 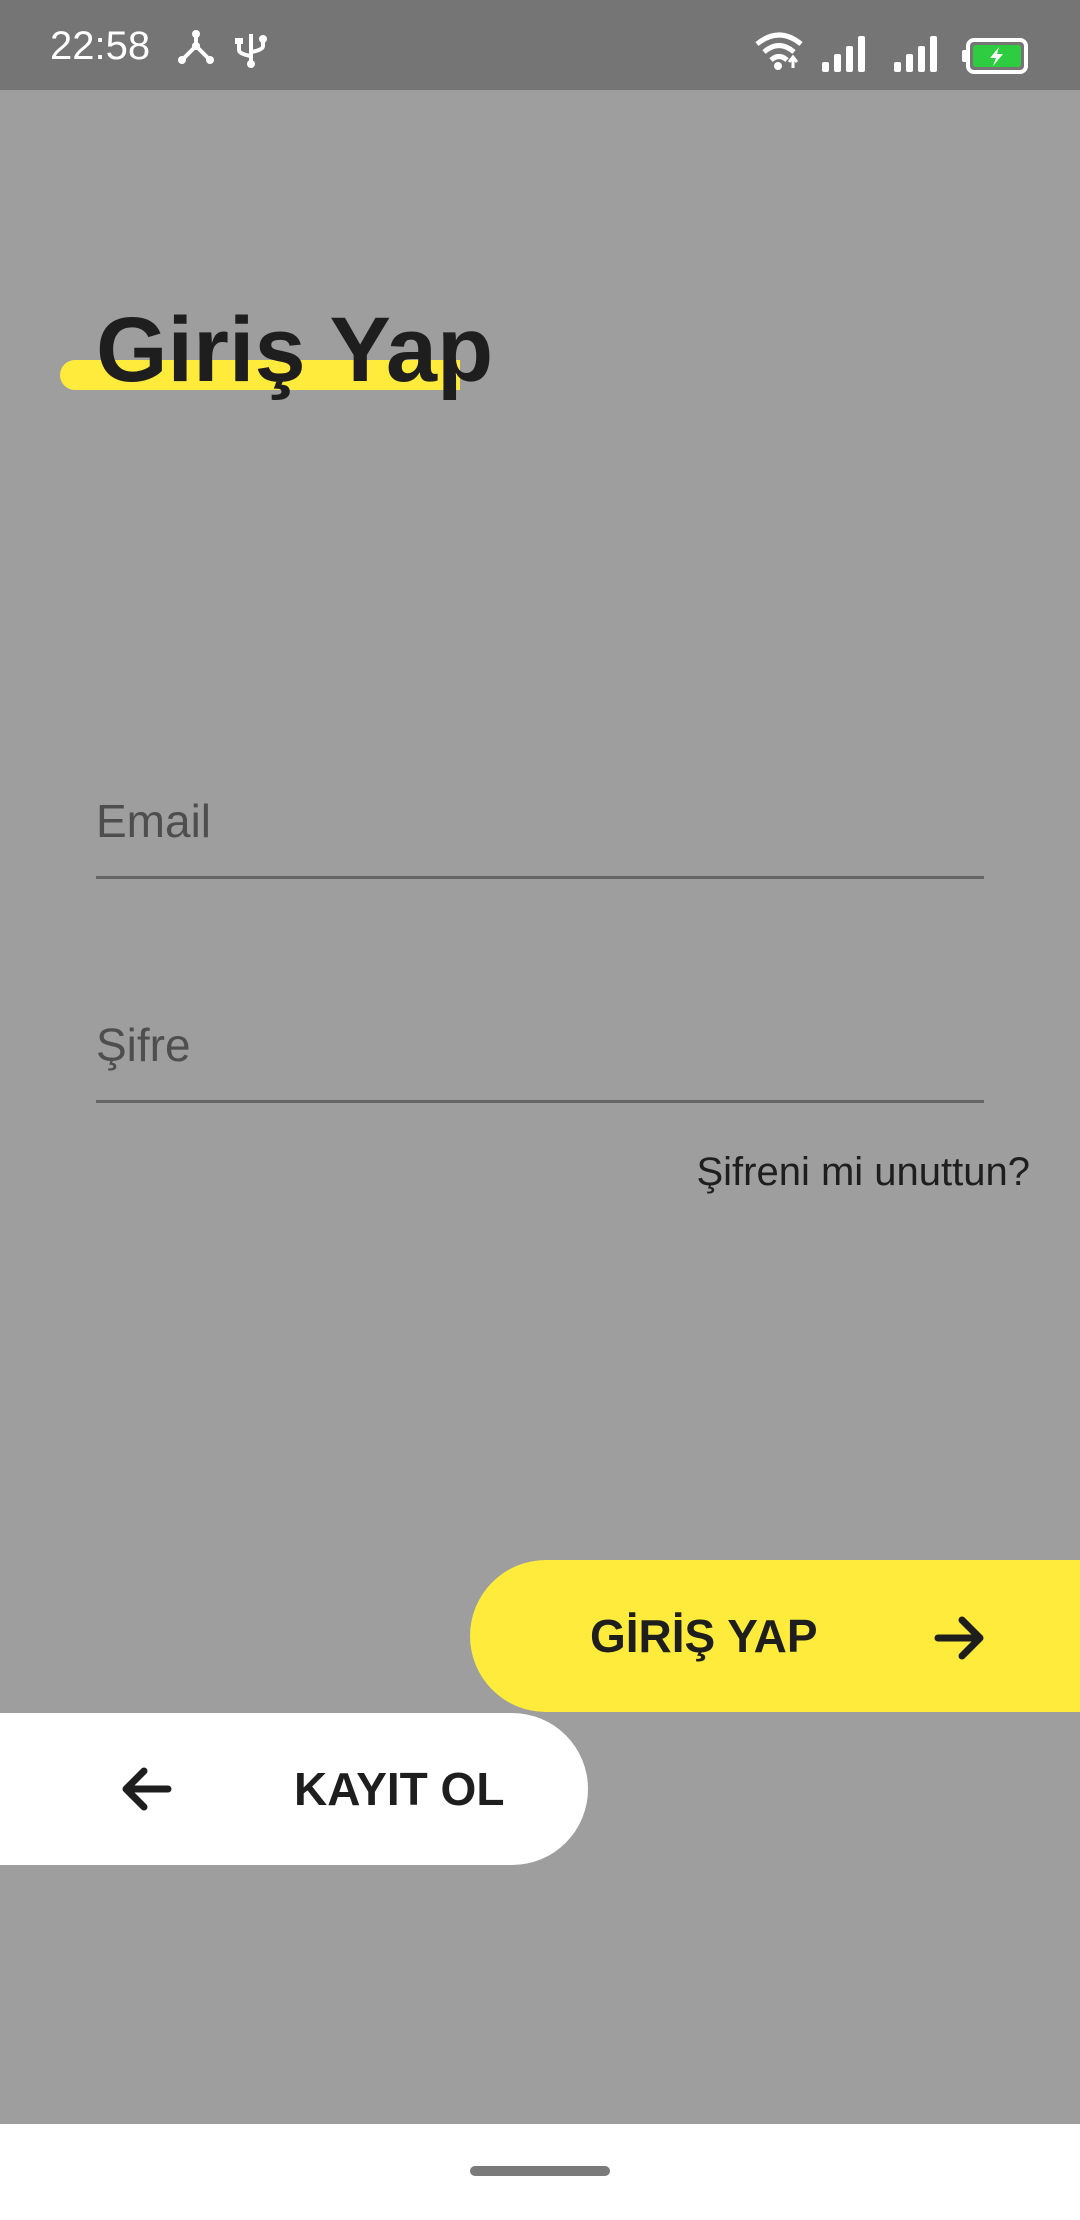 I want to click on password-input, so click(x=540, y=1045).